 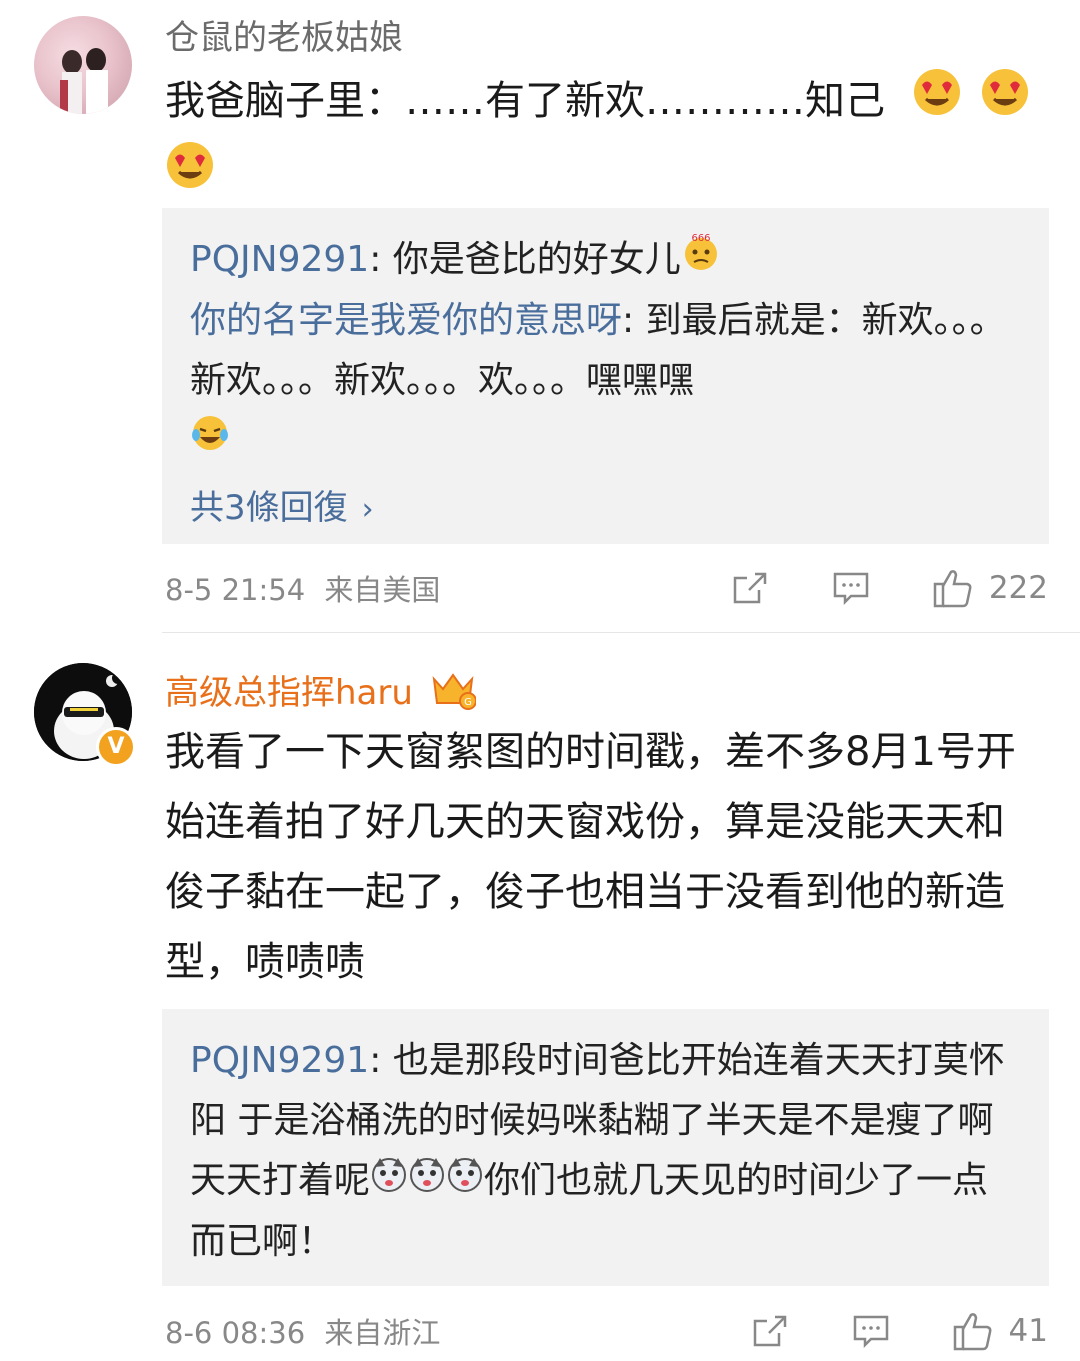 I want to click on timestamp: 8-6 08:36, so click(x=235, y=1333).